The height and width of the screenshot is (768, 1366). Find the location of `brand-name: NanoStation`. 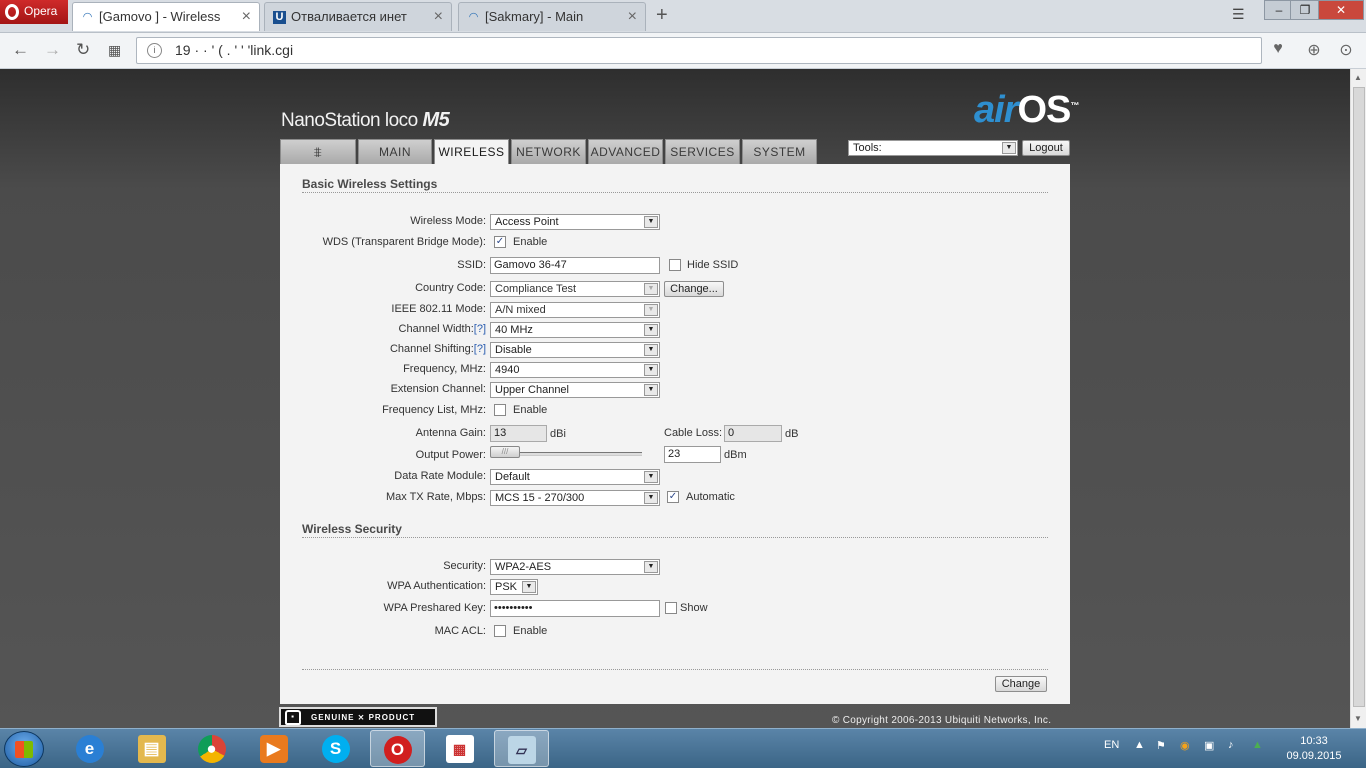

brand-name: NanoStation is located at coordinates (331, 120).